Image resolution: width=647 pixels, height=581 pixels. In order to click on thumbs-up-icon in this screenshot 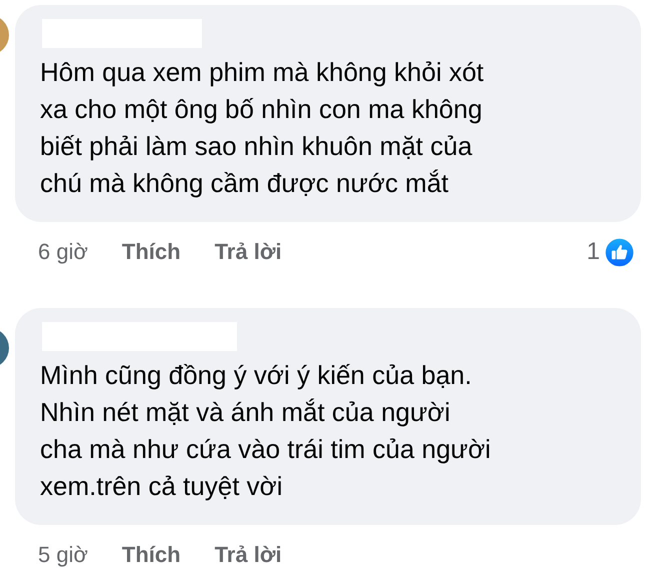, I will do `click(619, 252)`.